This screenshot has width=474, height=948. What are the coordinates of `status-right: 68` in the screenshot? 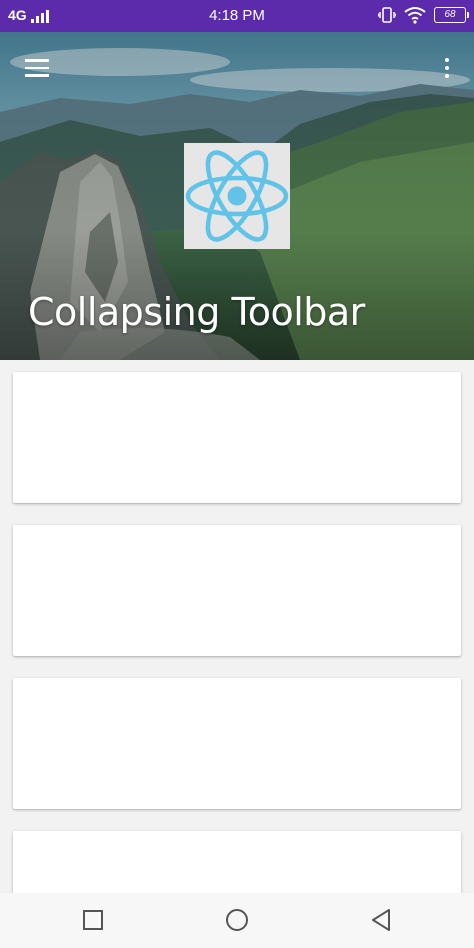 It's located at (423, 15).